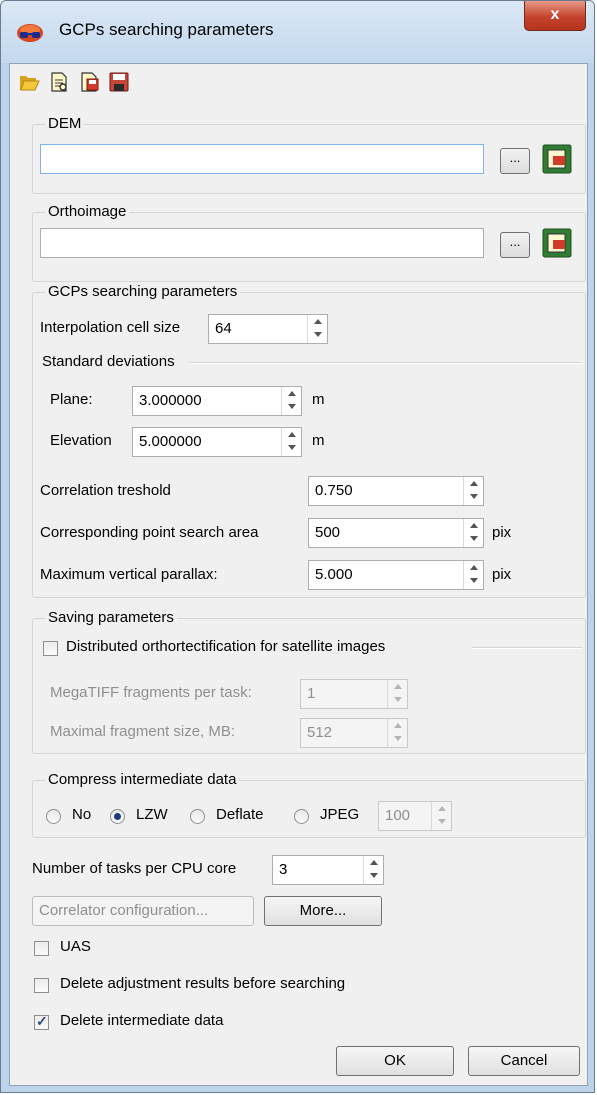 This screenshot has width=597, height=1095. Describe the element at coordinates (134, 868) in the screenshot. I see `tasks-per-core-label: Number of tasks per CPU core` at that location.